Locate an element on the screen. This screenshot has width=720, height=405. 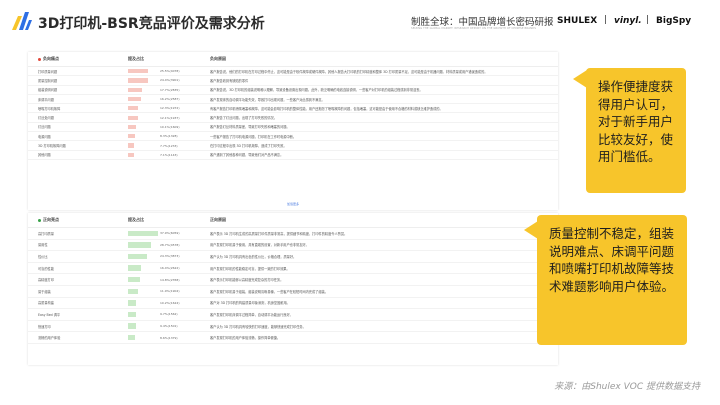
brand-bigspy: BigSpy is located at coordinates (673, 21).